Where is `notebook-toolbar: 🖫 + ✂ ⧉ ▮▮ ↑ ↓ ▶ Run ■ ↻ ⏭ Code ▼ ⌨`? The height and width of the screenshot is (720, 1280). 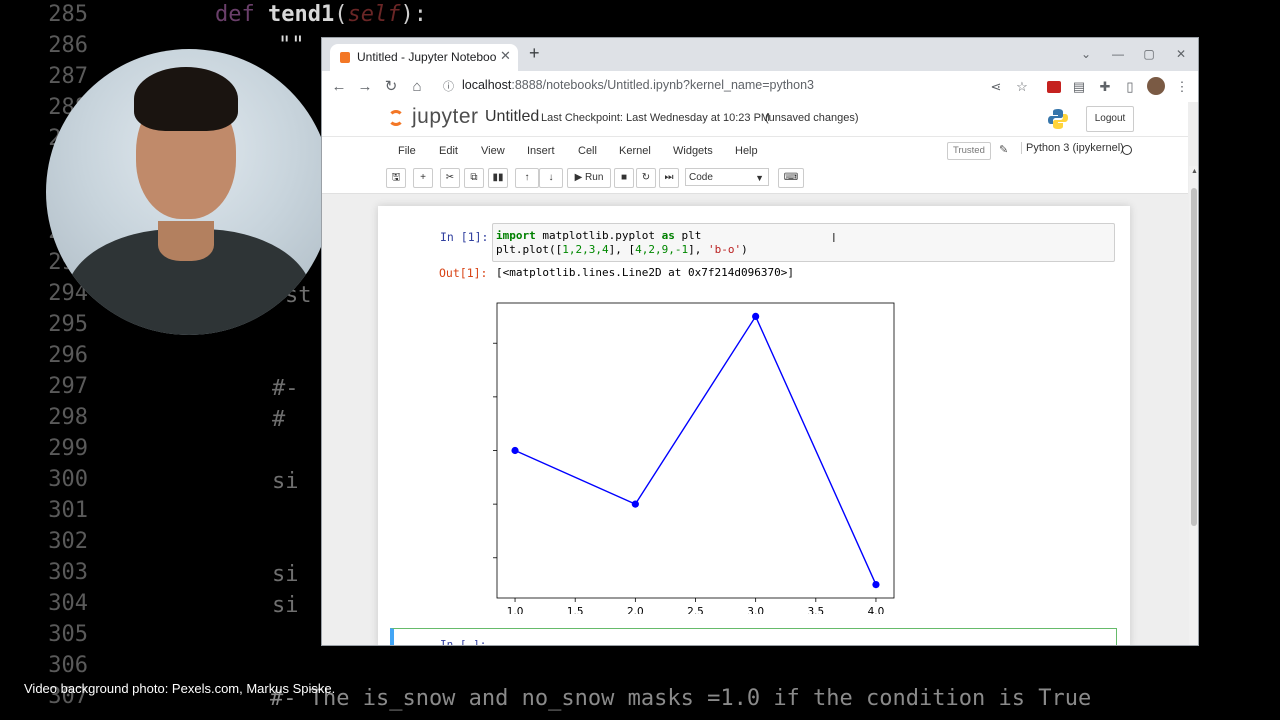 notebook-toolbar: 🖫 + ✂ ⧉ ▮▮ ↑ ↓ ▶ Run ■ ↻ ⏭ Code ▼ ⌨ is located at coordinates (755, 180).